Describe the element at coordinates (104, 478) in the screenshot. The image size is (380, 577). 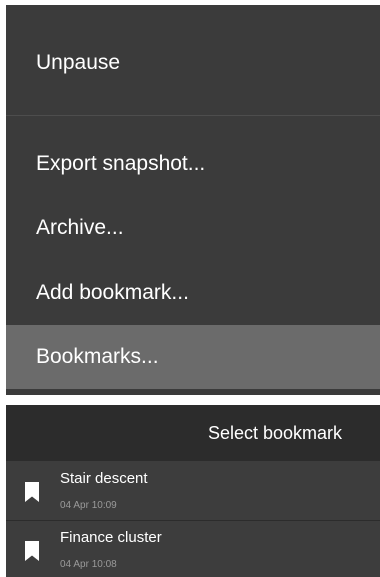
I see `bookmark-name: Stair descent` at that location.